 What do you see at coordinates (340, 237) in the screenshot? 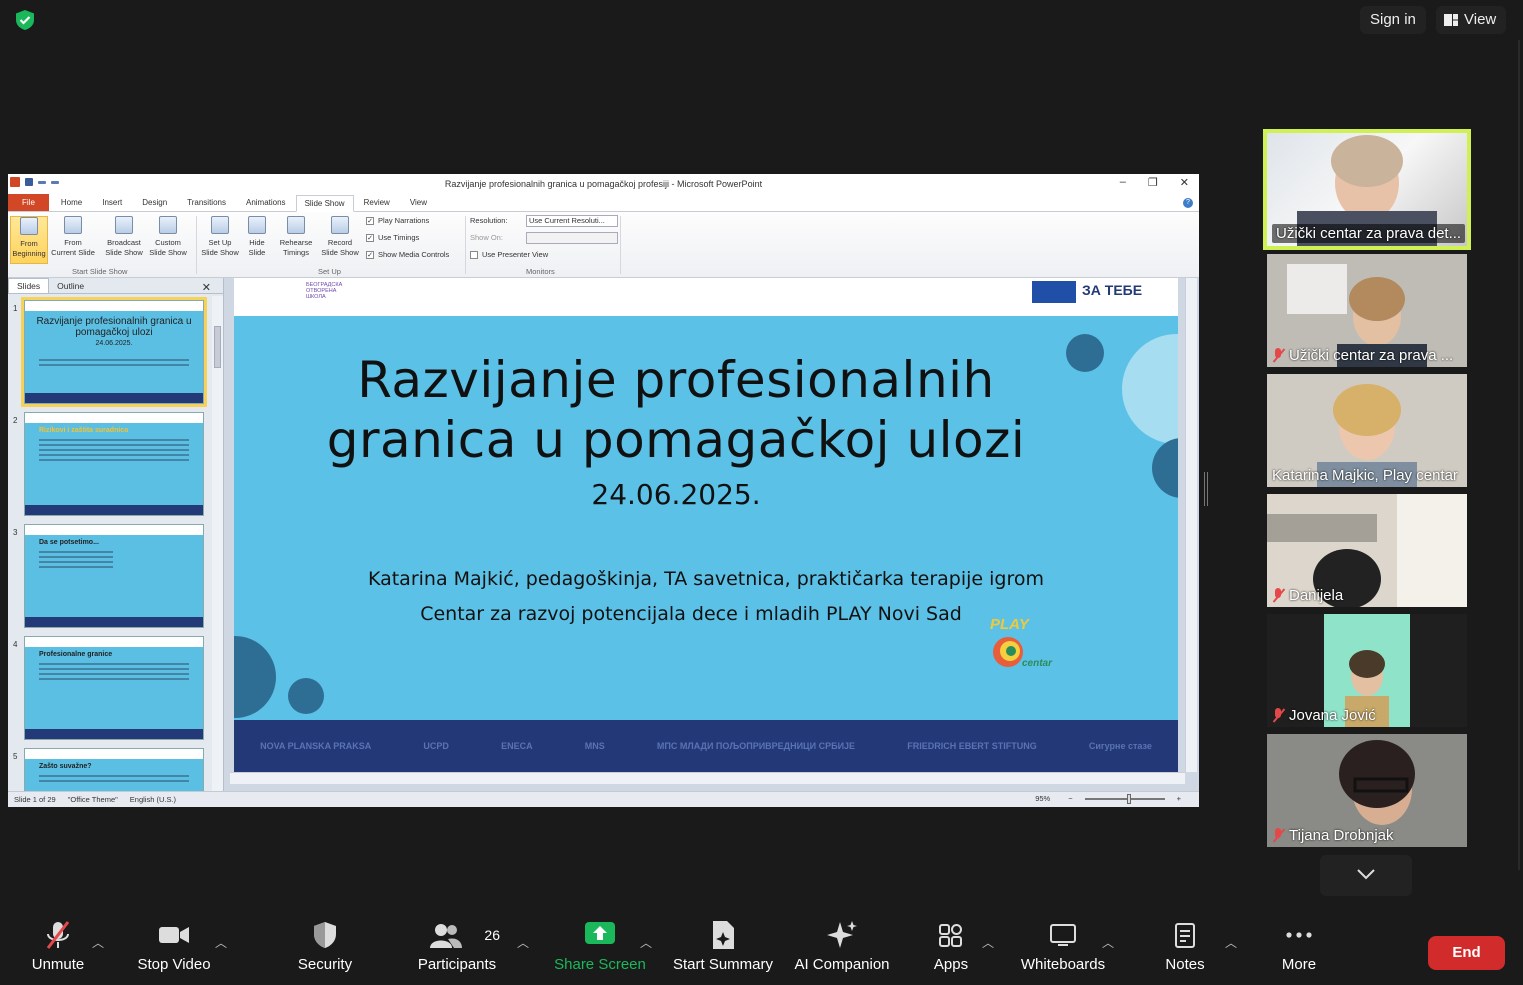
I see `record-slide-show-button: Record Slide Show` at bounding box center [340, 237].